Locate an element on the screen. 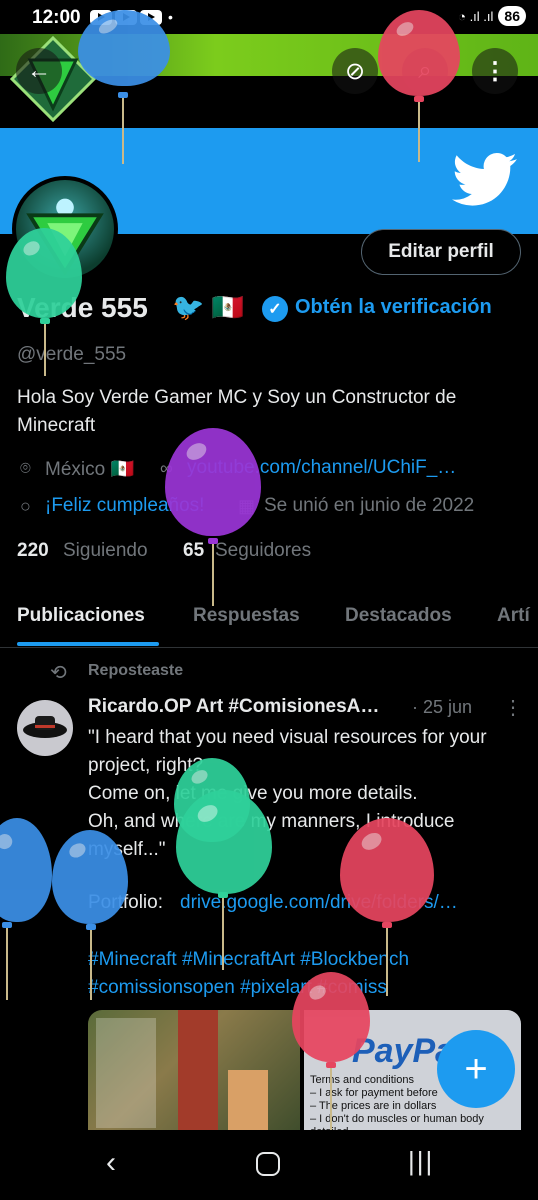  edit-profile-button: Editar perfil is located at coordinates (441, 252).